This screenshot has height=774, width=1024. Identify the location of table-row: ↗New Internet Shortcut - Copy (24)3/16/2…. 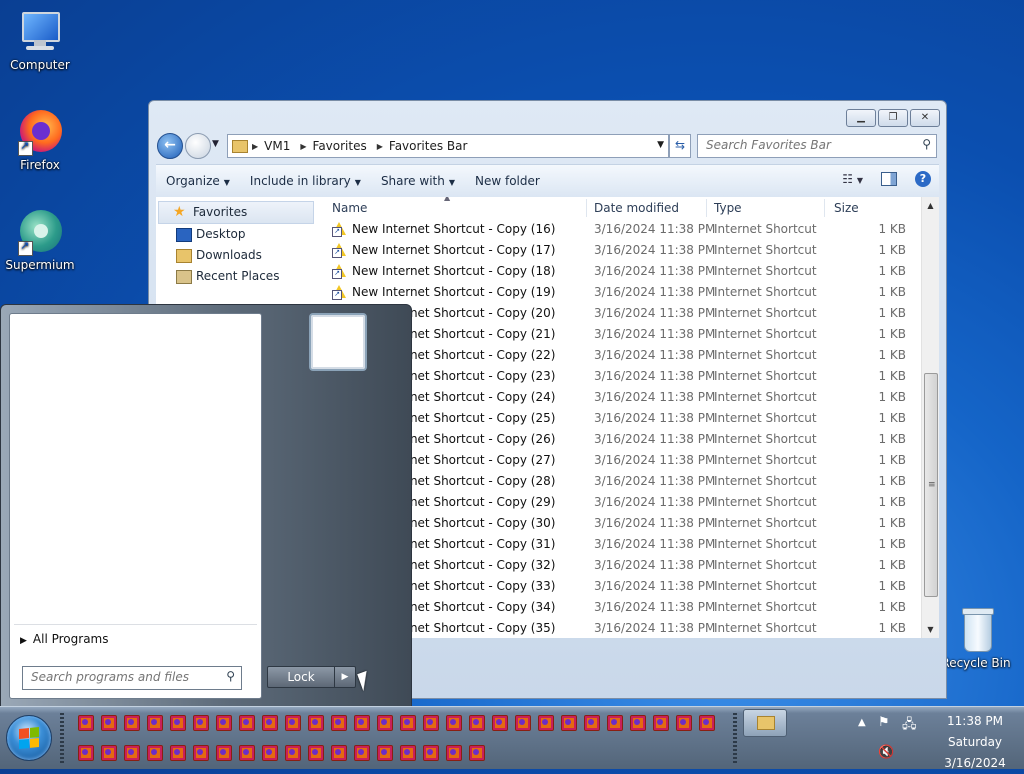
(623, 397).